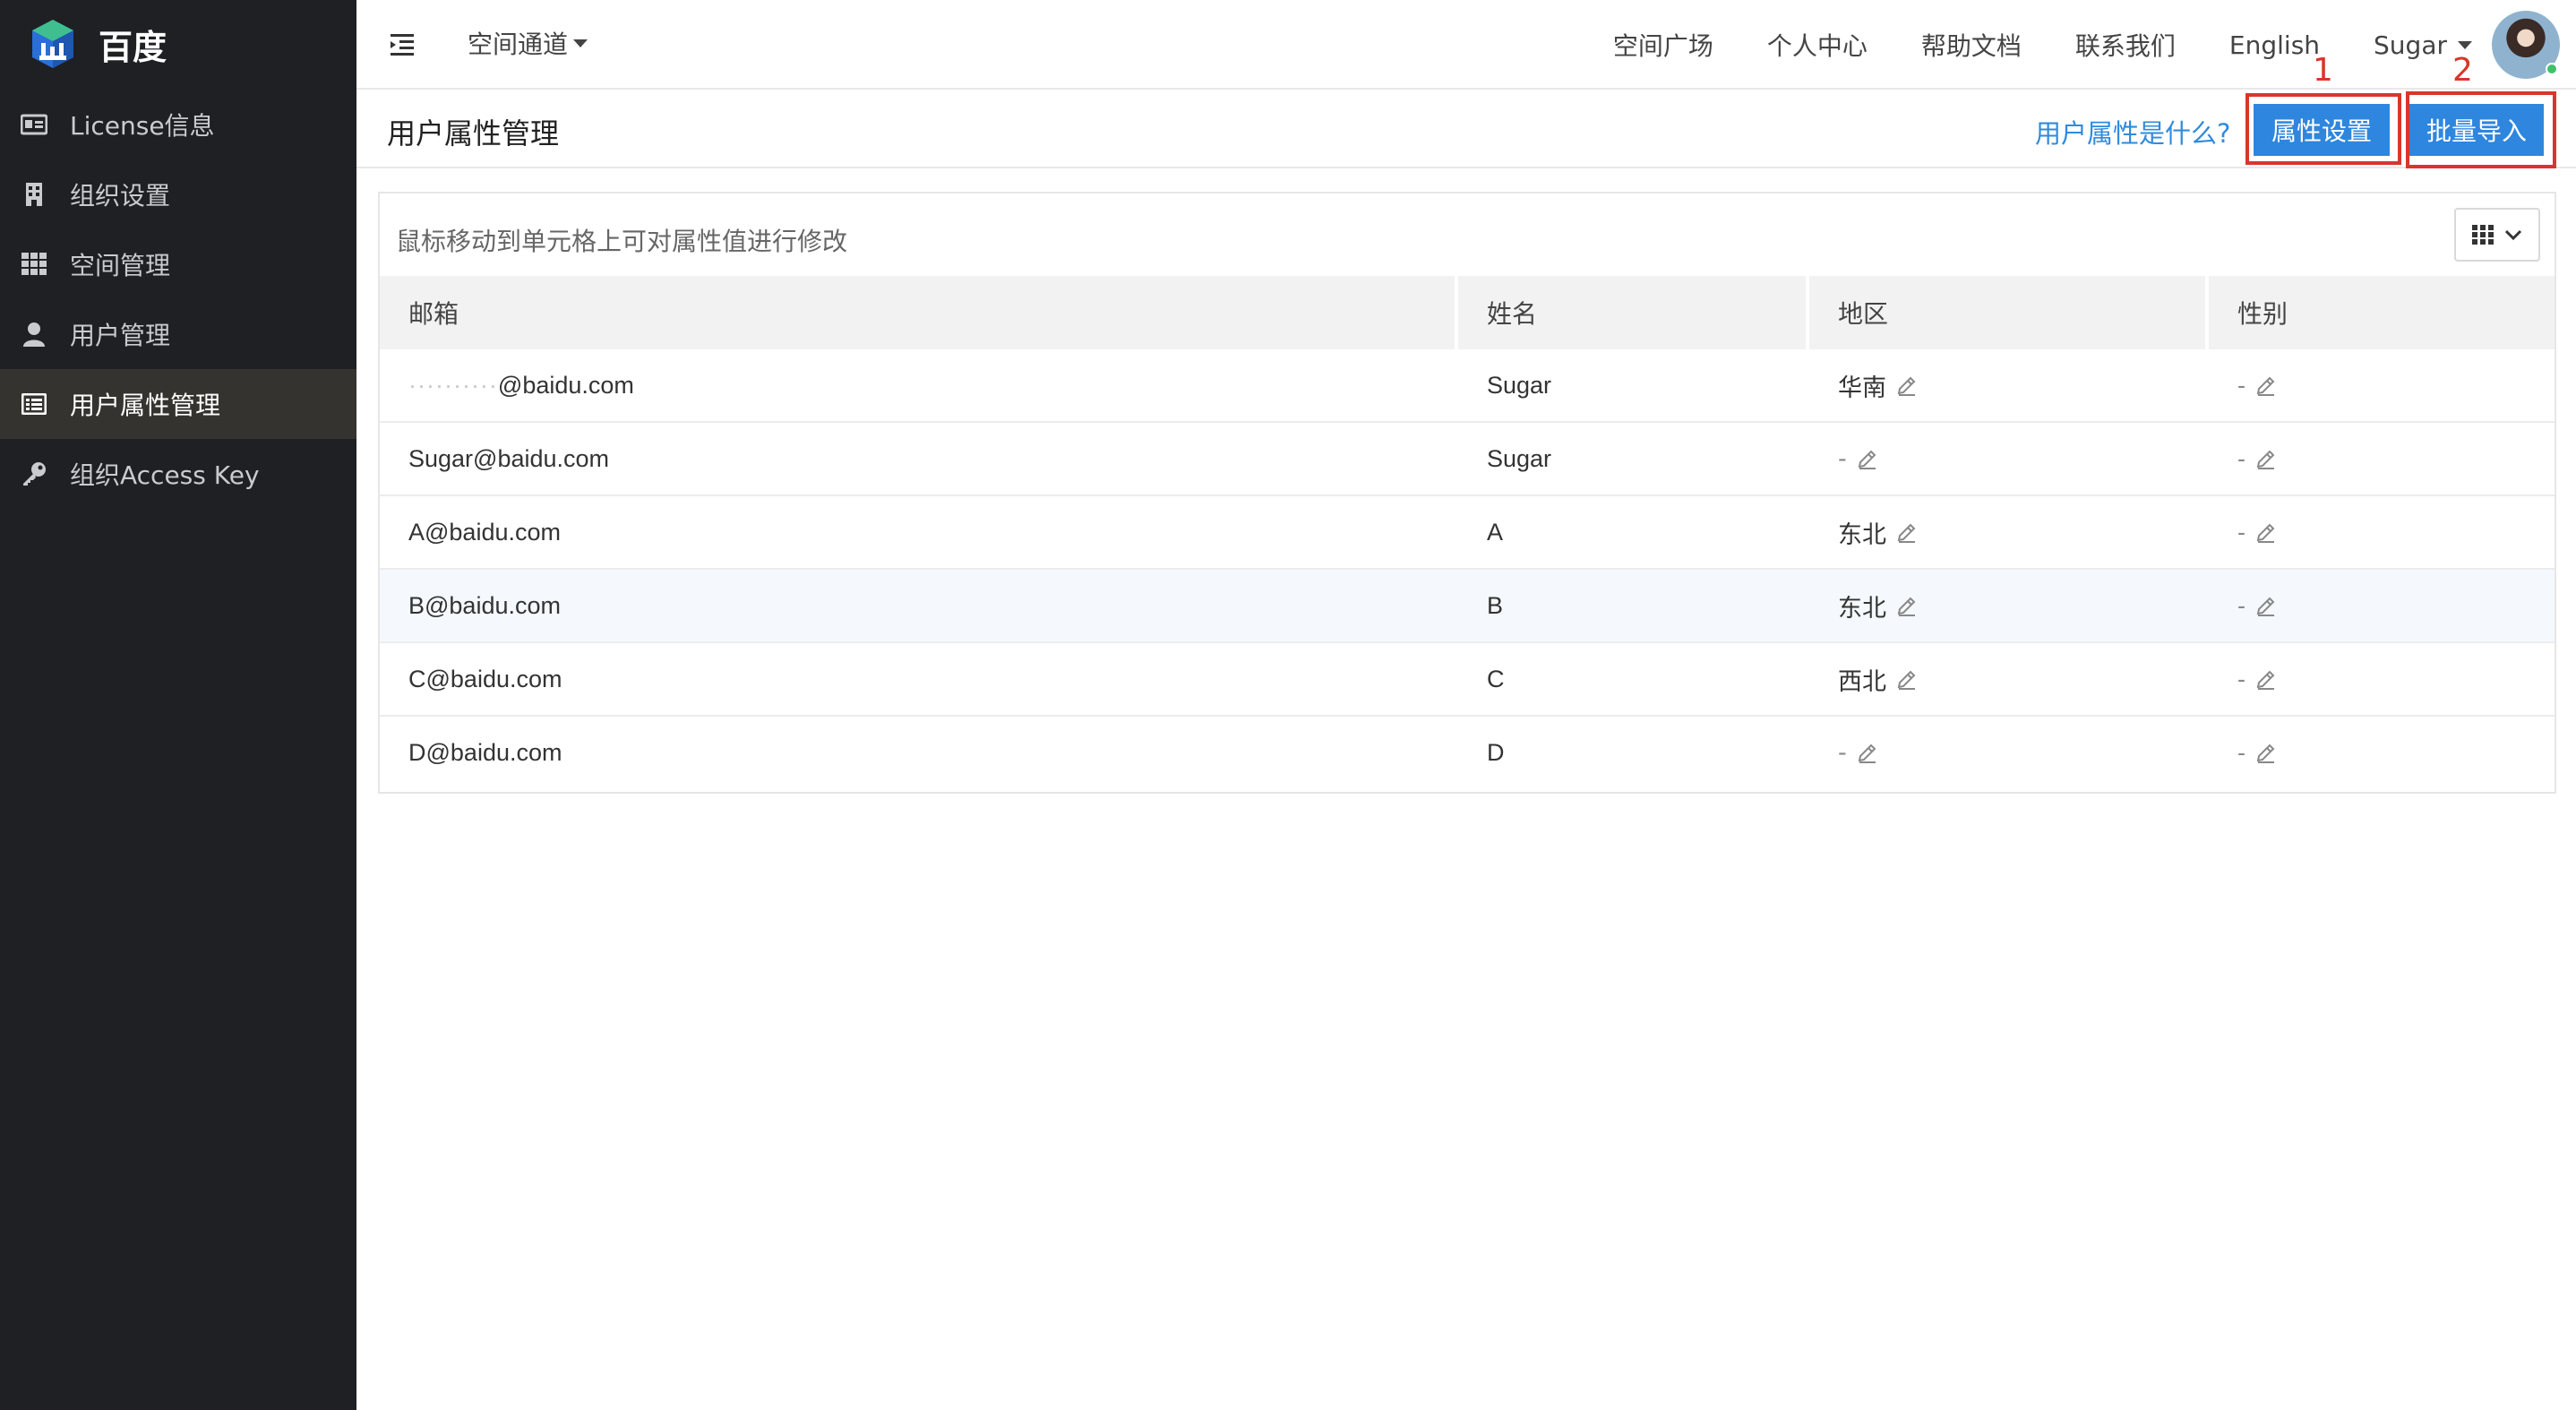 This screenshot has width=2576, height=1410. I want to click on name-text: B, so click(1495, 605).